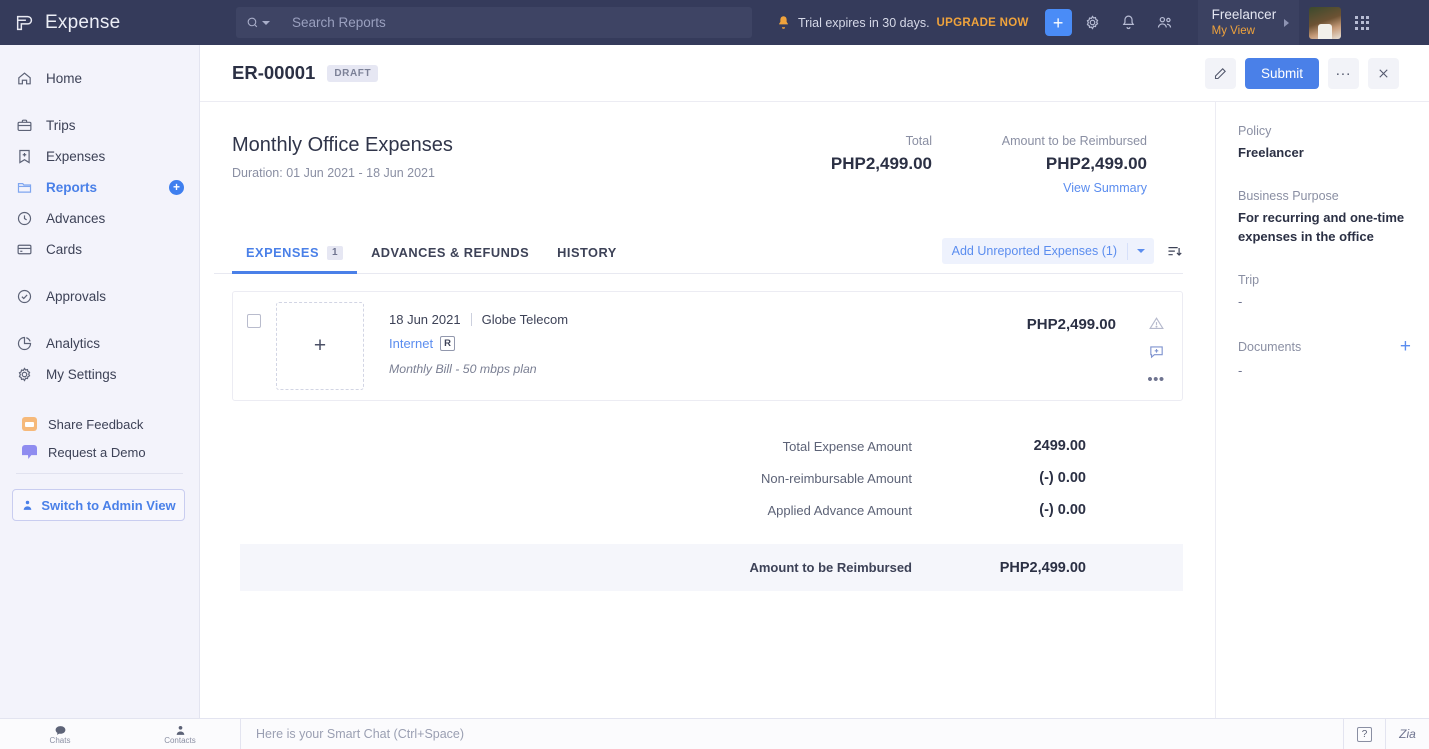 The height and width of the screenshot is (749, 1429). Describe the element at coordinates (411, 343) in the screenshot. I see `expense-category-link: Internet` at that location.